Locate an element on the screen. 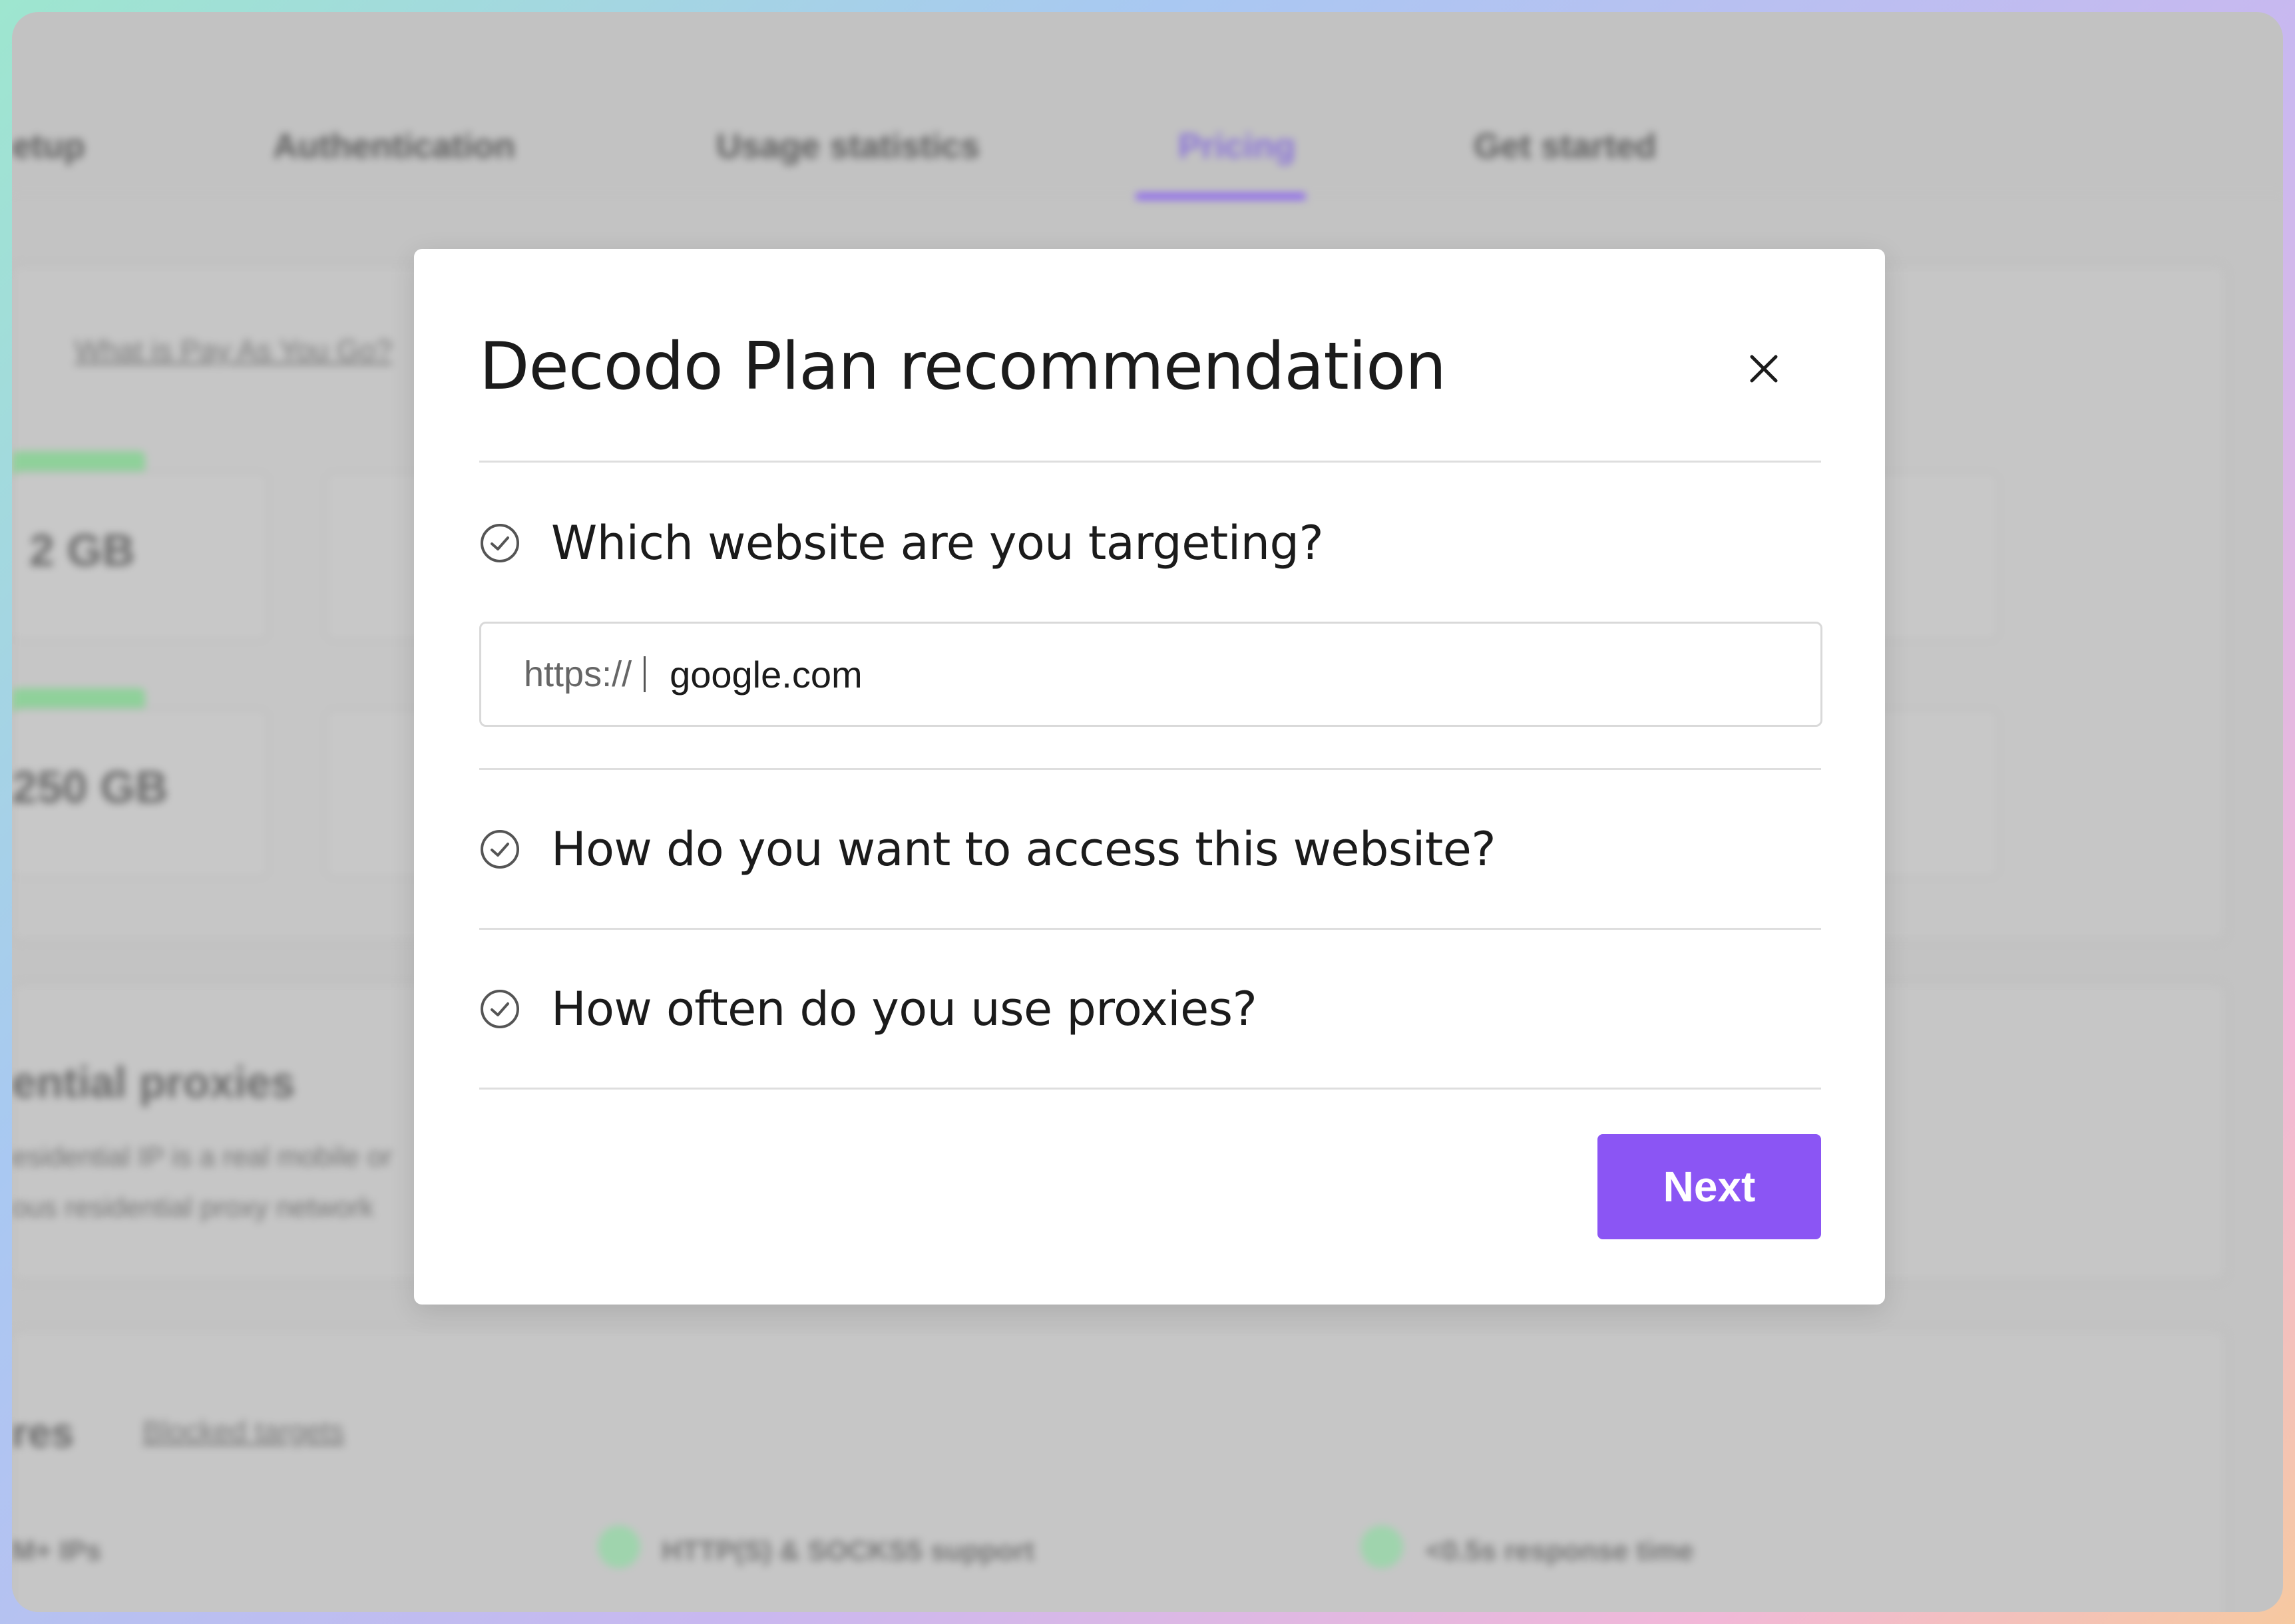 This screenshot has height=1624, width=2295. url-separator is located at coordinates (645, 674).